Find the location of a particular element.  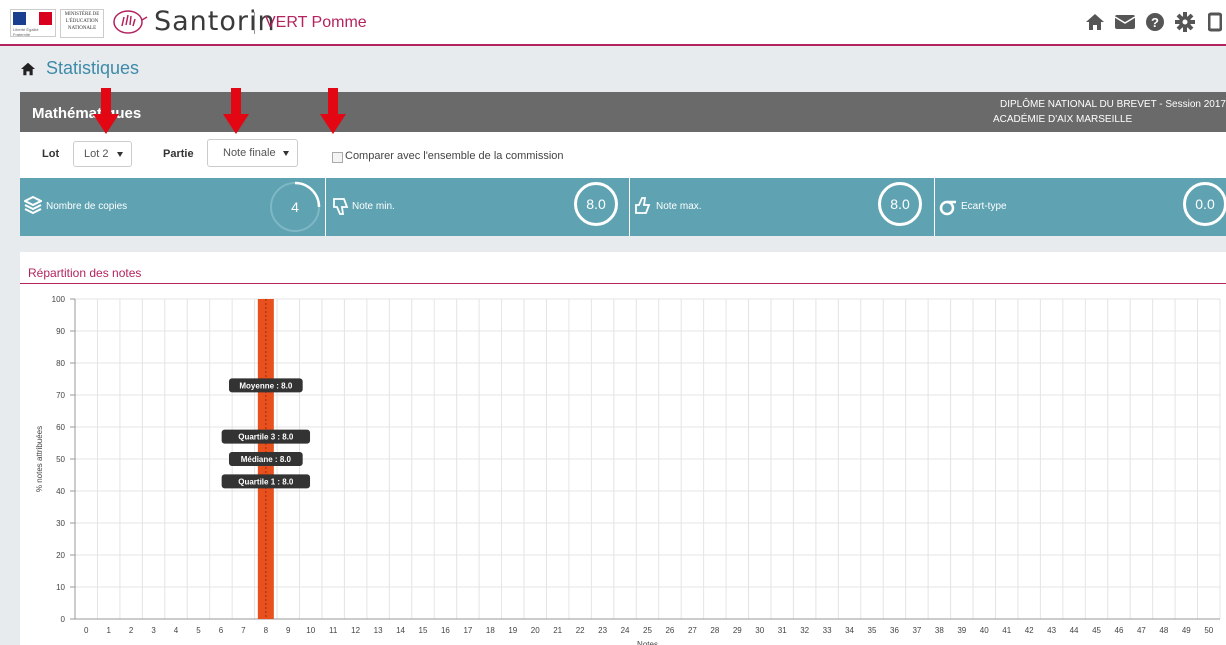

x-tick-label: 11 is located at coordinates (333, 630).